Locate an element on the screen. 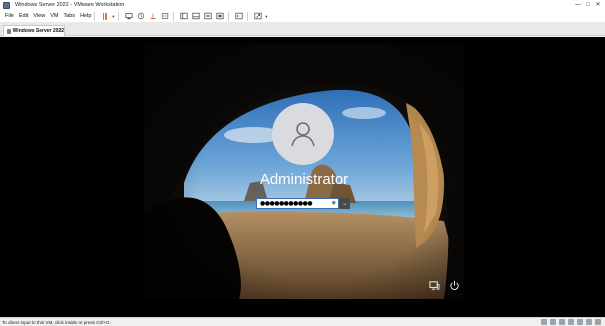 The height and width of the screenshot is (326, 605). reveal-password-icon: ◉ is located at coordinates (334, 203).